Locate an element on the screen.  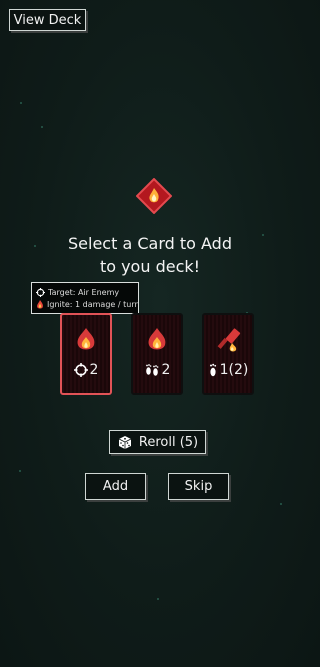
prompt-line-2: to you deck! is located at coordinates (150, 266).